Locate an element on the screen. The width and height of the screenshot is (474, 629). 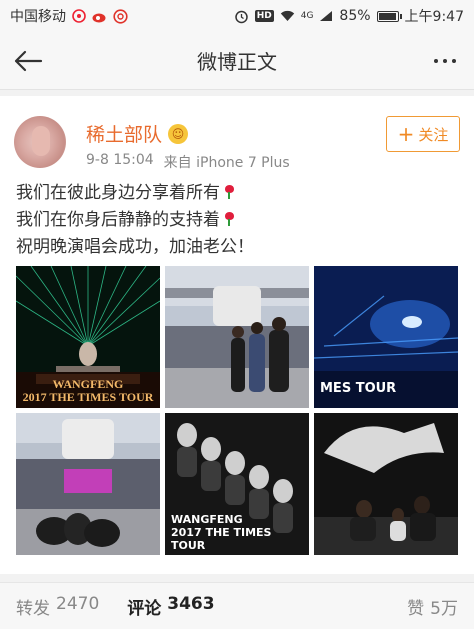
plus-icon: + is located at coordinates (406, 134).